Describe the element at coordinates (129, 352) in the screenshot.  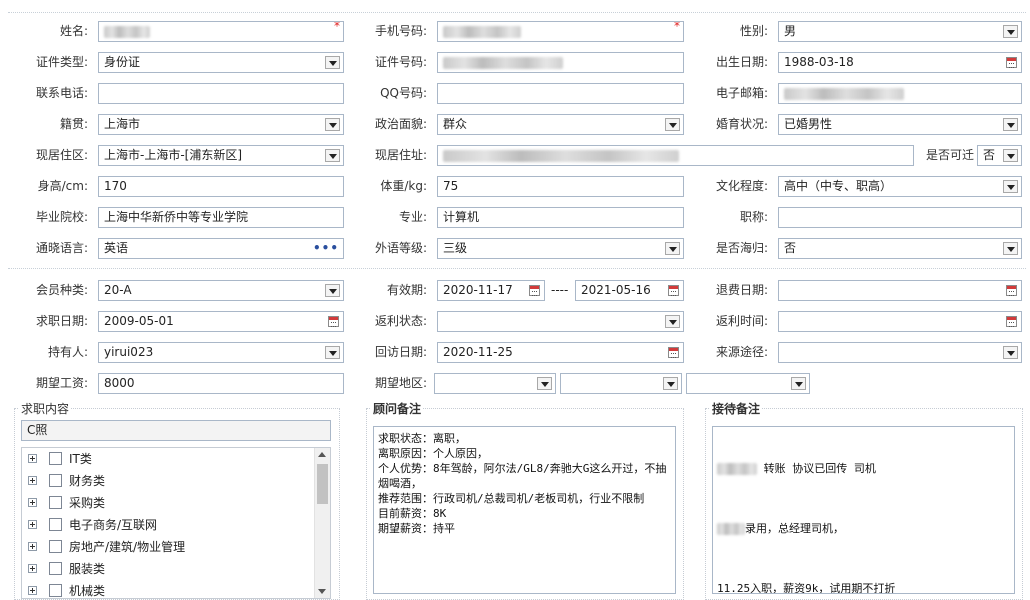
I see `holder-value: yirui023` at that location.